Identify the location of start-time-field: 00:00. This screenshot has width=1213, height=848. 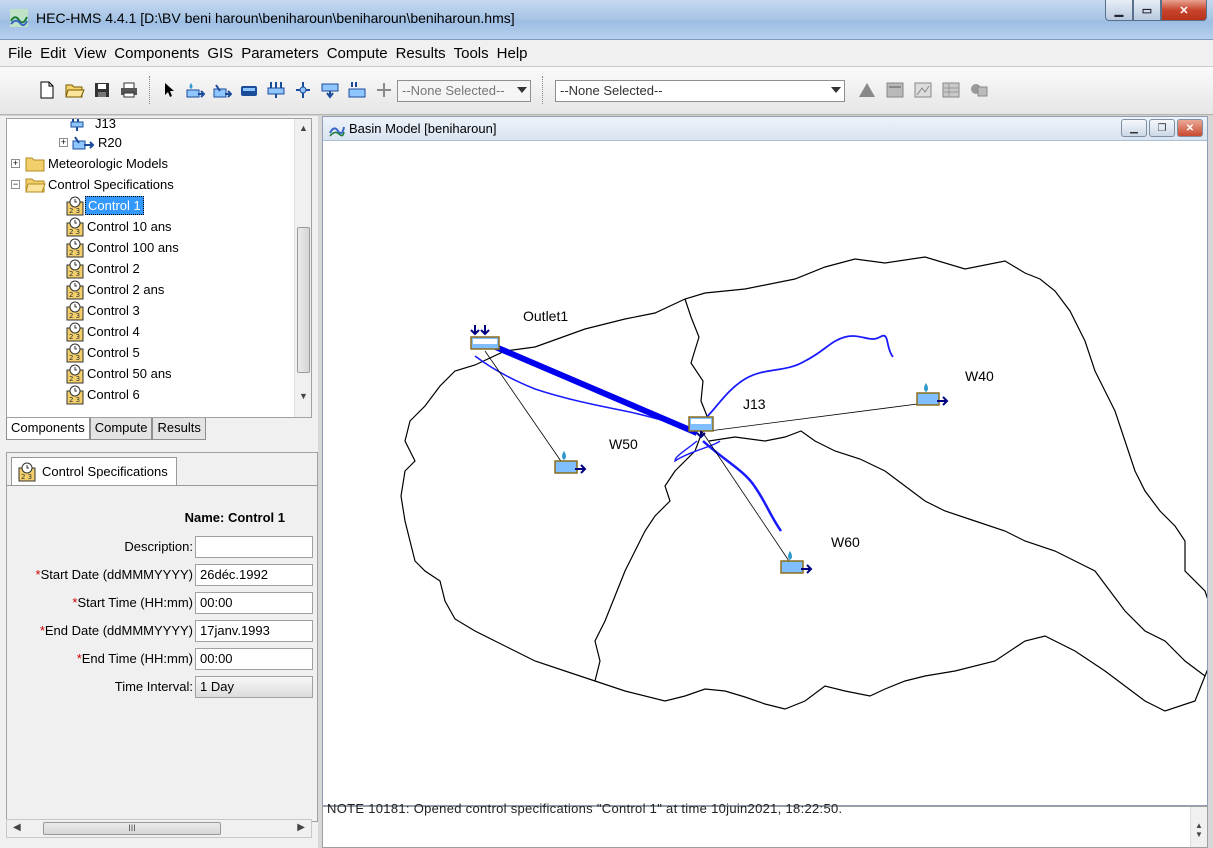
(254, 603).